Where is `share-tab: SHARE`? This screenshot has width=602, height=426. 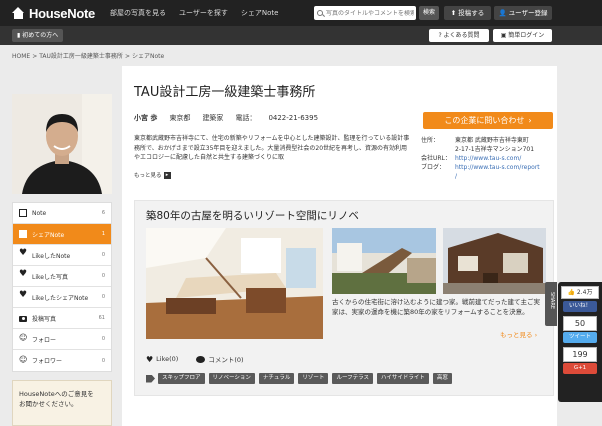
share-tab: SHARE is located at coordinates (551, 304).